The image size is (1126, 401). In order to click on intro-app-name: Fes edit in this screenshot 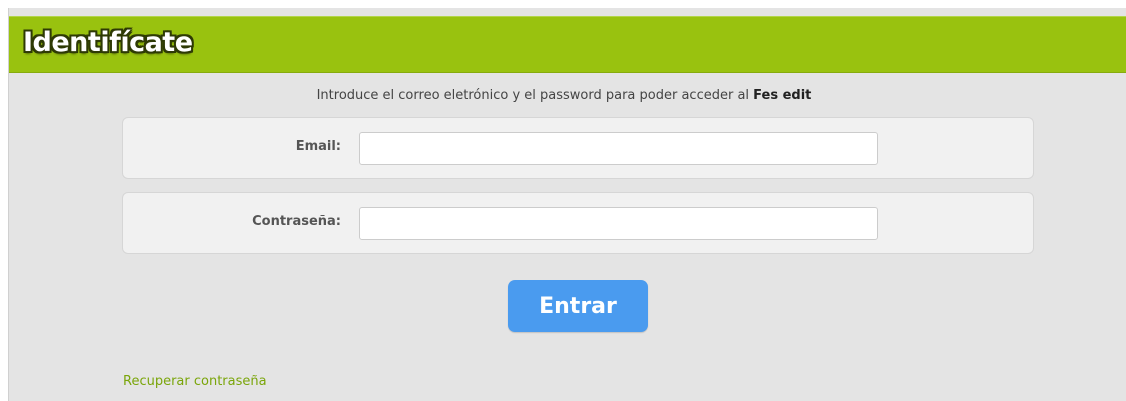, I will do `click(782, 95)`.